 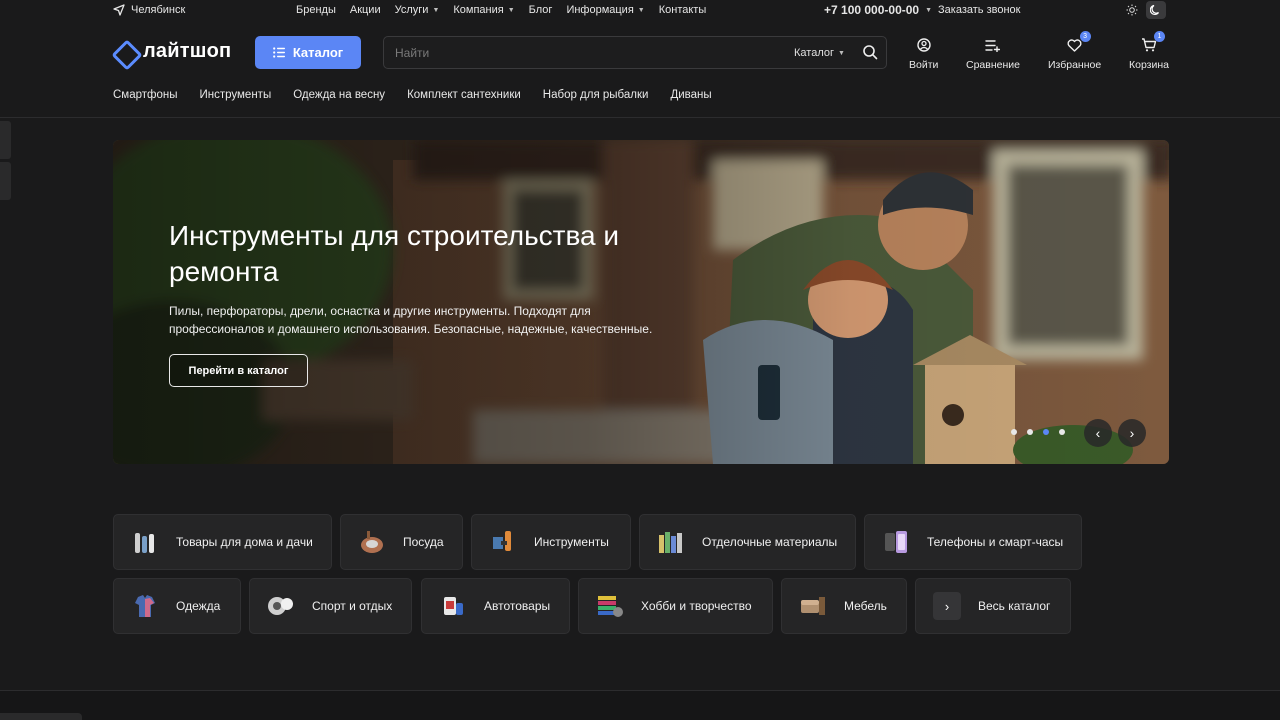 What do you see at coordinates (670, 542) in the screenshot?
I see `materials-icon` at bounding box center [670, 542].